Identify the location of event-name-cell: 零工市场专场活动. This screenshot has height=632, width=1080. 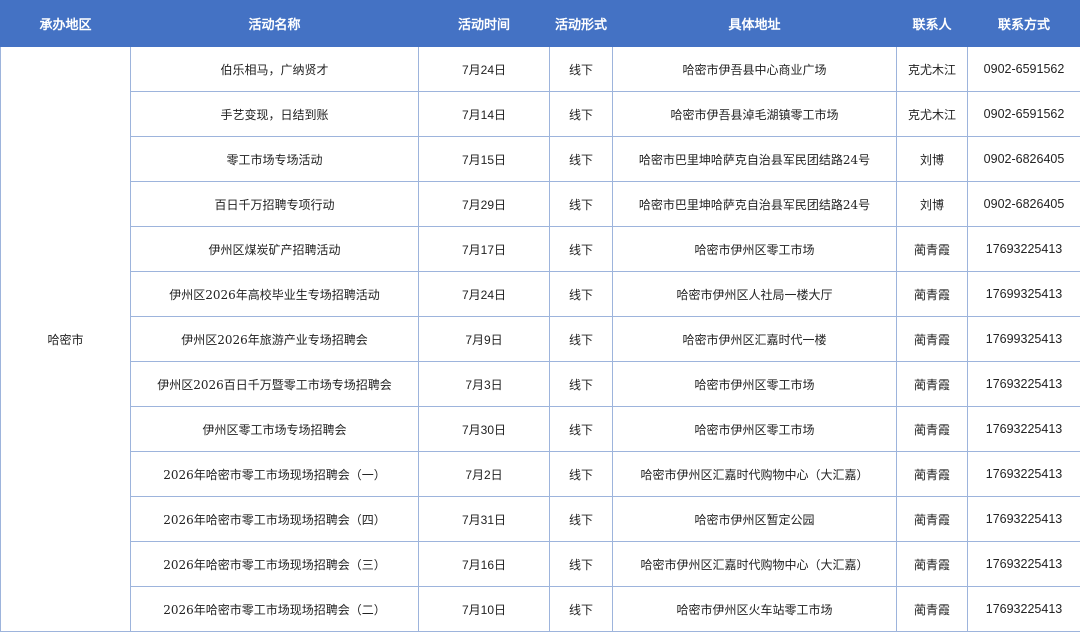
(274, 159).